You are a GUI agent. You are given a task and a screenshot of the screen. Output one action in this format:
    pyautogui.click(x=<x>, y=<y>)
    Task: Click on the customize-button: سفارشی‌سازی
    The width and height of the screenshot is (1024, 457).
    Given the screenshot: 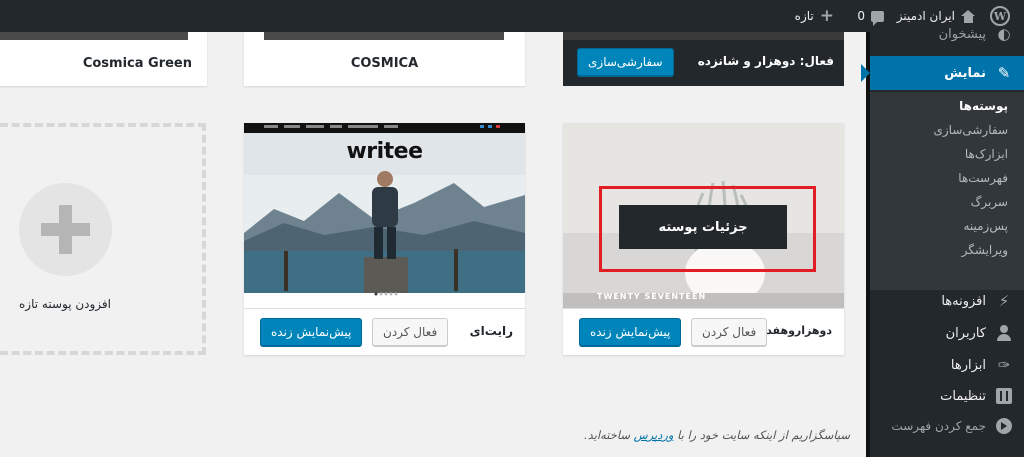 What is the action you would take?
    pyautogui.click(x=625, y=62)
    